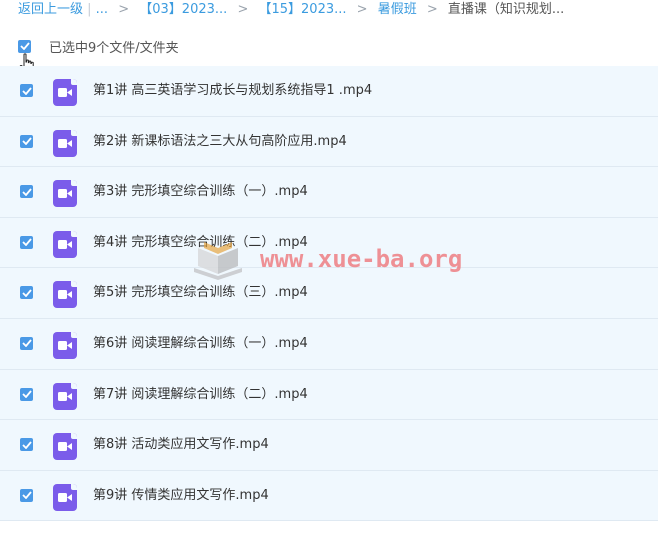  Describe the element at coordinates (397, 9) in the screenshot. I see `breadcrumb-item-summer: 暑假班` at that location.